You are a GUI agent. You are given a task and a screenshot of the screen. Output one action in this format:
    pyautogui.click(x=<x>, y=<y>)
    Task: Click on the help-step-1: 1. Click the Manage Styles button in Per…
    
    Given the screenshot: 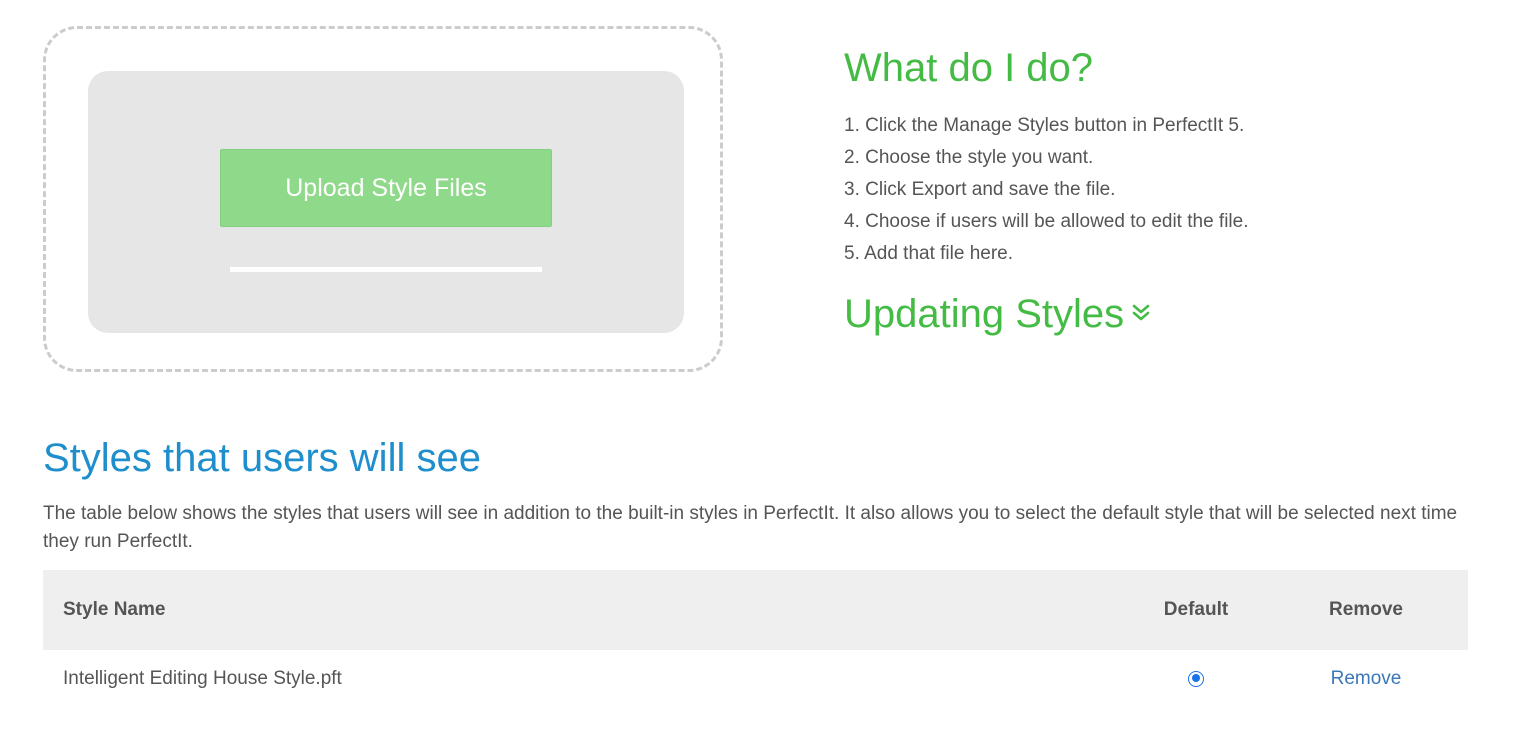 What is the action you would take?
    pyautogui.click(x=1044, y=125)
    